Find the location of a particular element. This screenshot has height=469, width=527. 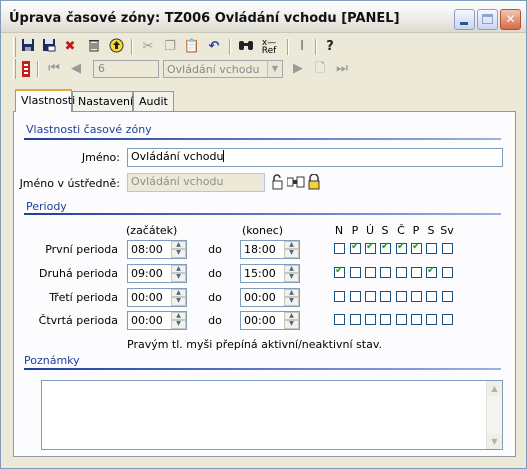

previous-record-icon: ◀ is located at coordinates (76, 69).